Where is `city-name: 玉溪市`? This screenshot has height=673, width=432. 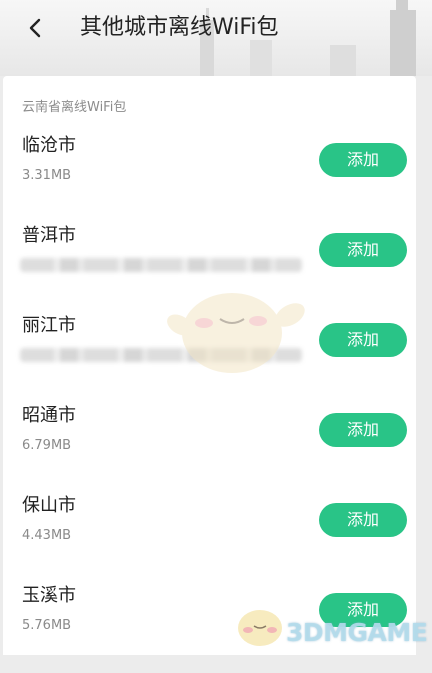 city-name: 玉溪市 is located at coordinates (49, 595).